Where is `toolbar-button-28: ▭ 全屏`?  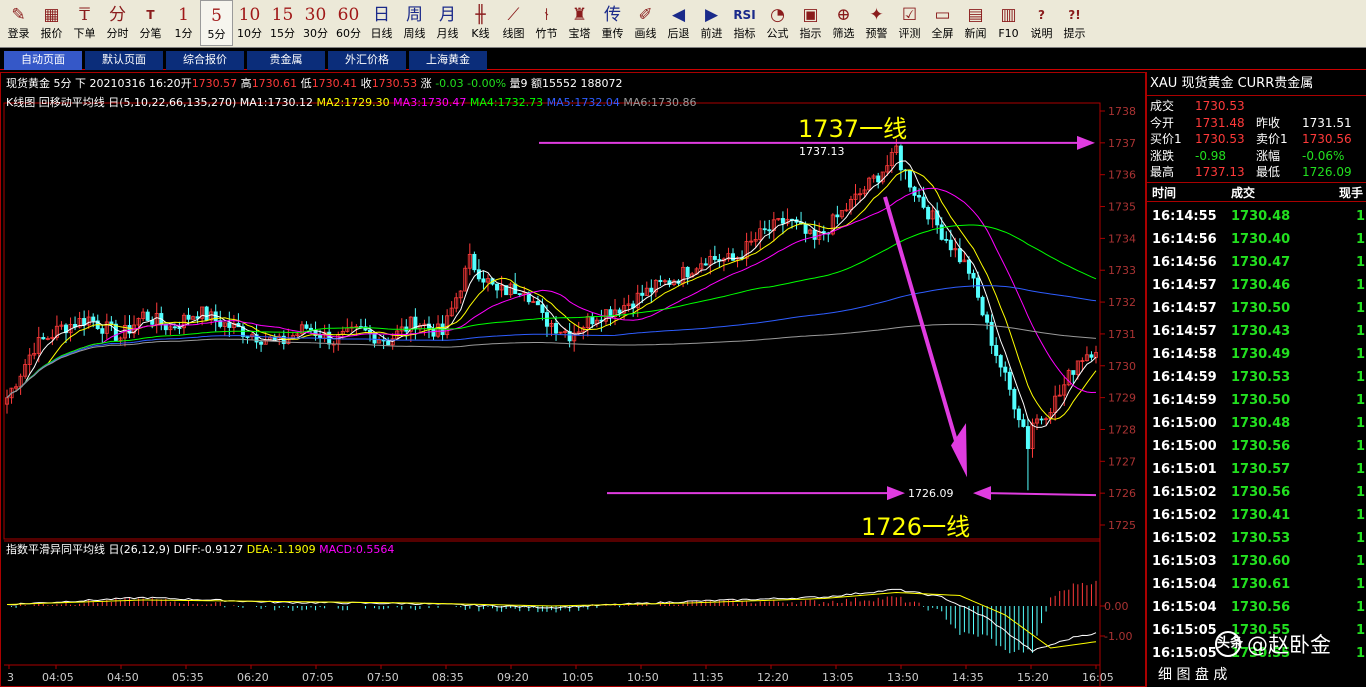 toolbar-button-28: ▭ 全屏 is located at coordinates (942, 23).